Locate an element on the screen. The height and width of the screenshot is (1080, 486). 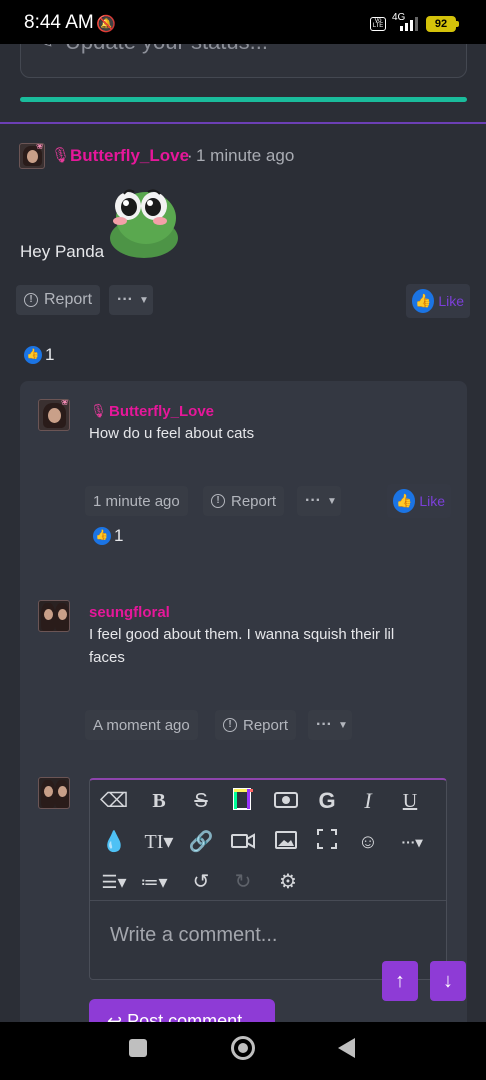
battery-cap is located at coordinates (457, 24).